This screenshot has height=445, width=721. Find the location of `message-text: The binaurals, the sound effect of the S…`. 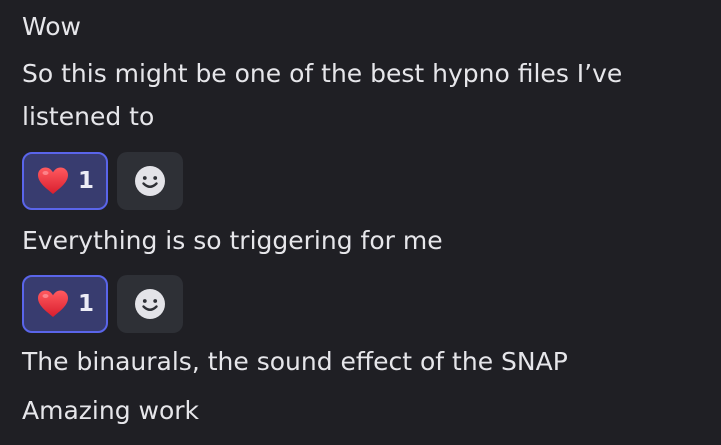

message-text: The binaurals, the sound effect of the S… is located at coordinates (295, 361).